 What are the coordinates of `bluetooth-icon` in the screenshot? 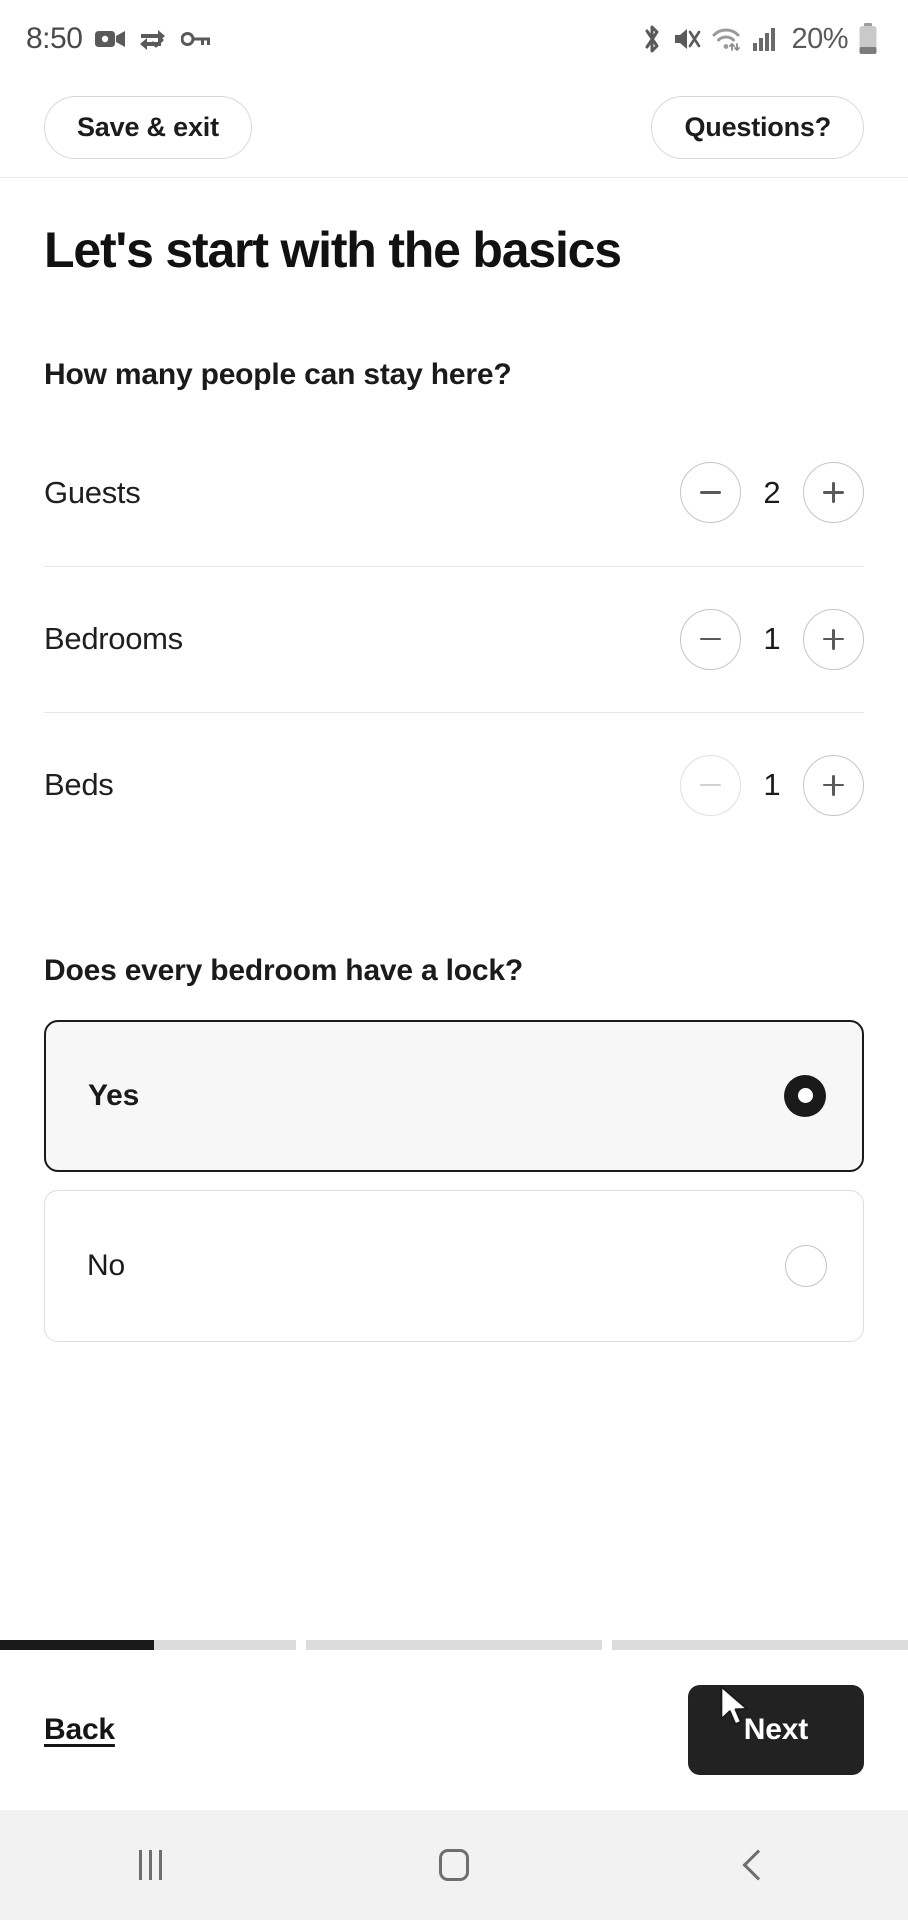 It's located at (652, 39).